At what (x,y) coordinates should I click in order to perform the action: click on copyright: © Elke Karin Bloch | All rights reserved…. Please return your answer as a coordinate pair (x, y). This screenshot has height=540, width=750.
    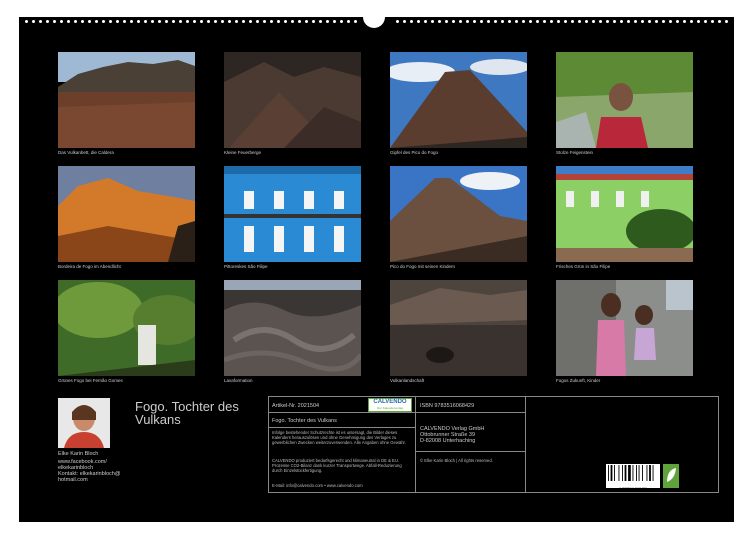
    Looking at the image, I should click on (456, 460).